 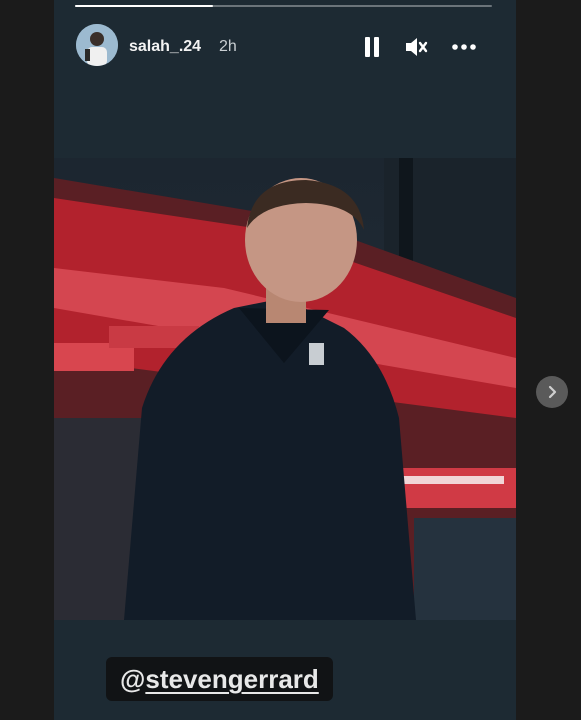 What do you see at coordinates (283, 6) in the screenshot?
I see `story-progress-bar` at bounding box center [283, 6].